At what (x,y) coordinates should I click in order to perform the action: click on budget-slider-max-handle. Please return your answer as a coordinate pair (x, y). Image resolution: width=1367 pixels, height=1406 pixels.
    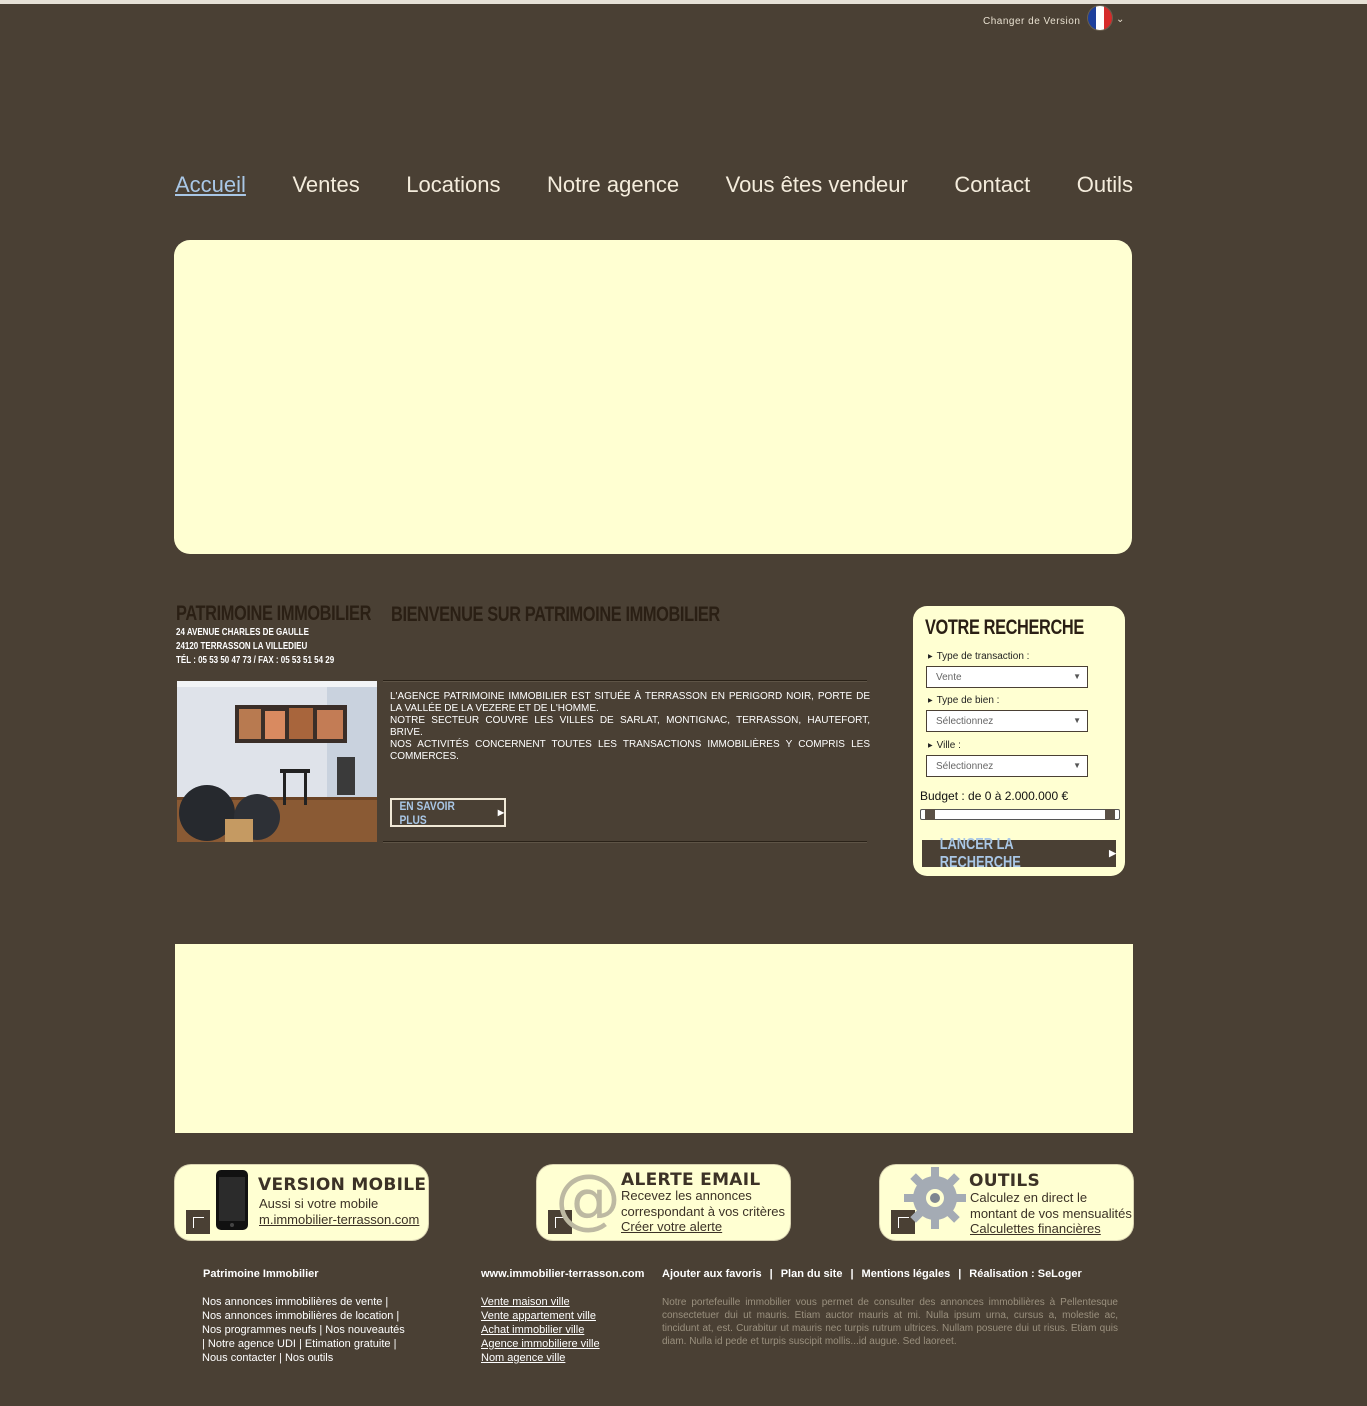
    Looking at the image, I should click on (1110, 814).